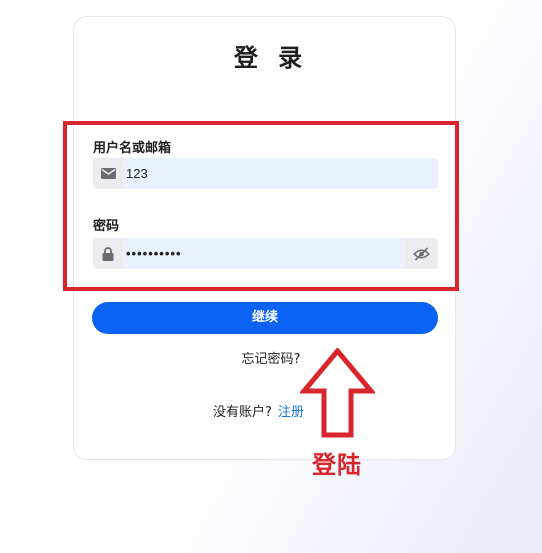  I want to click on username-input: 123, so click(137, 173).